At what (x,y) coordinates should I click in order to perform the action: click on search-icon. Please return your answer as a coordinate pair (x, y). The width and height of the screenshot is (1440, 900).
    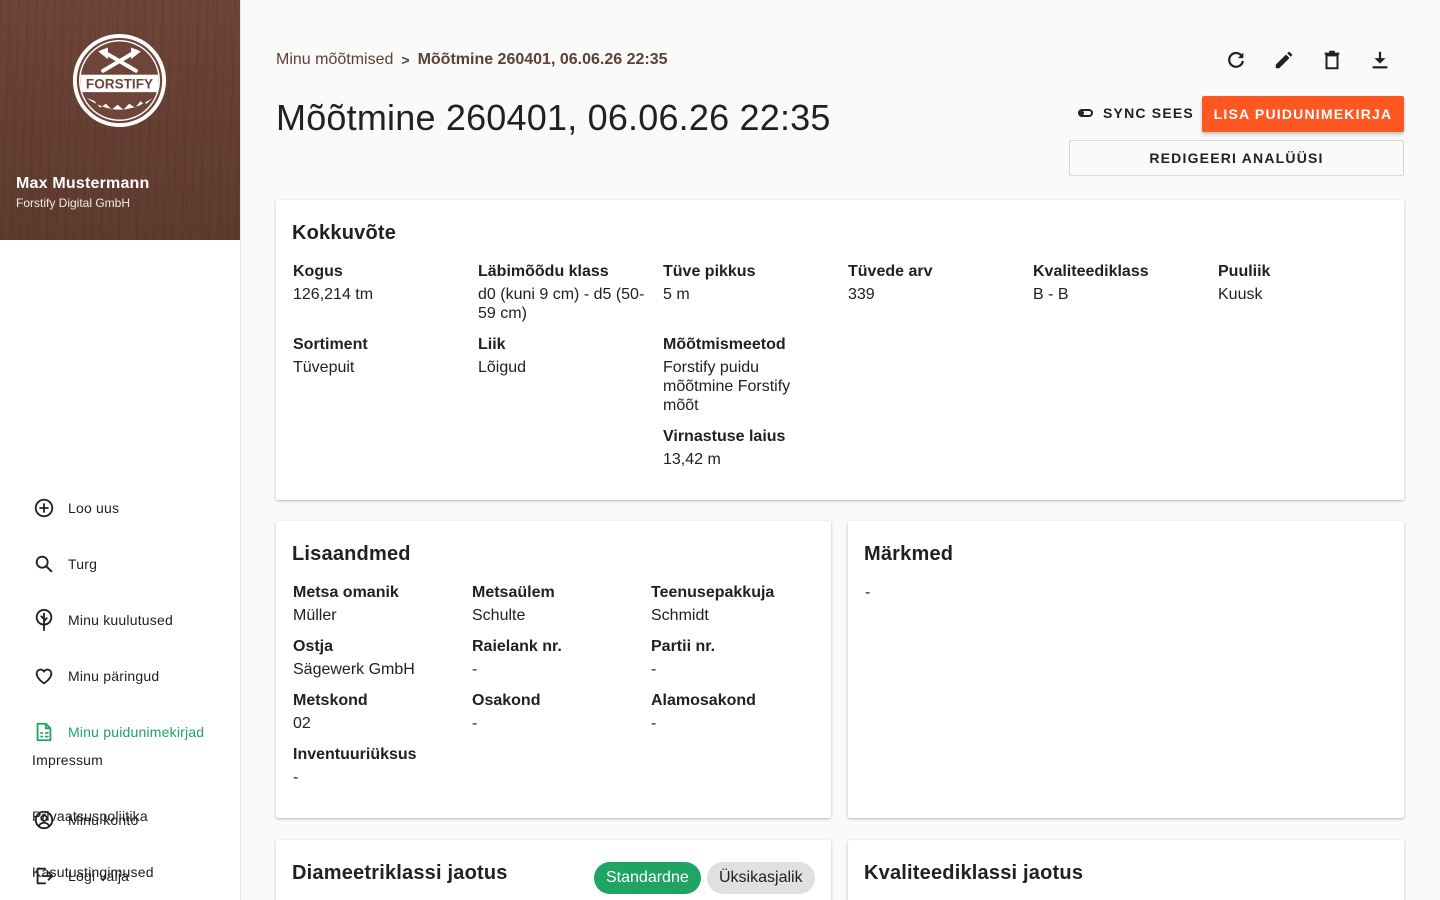
    Looking at the image, I should click on (44, 564).